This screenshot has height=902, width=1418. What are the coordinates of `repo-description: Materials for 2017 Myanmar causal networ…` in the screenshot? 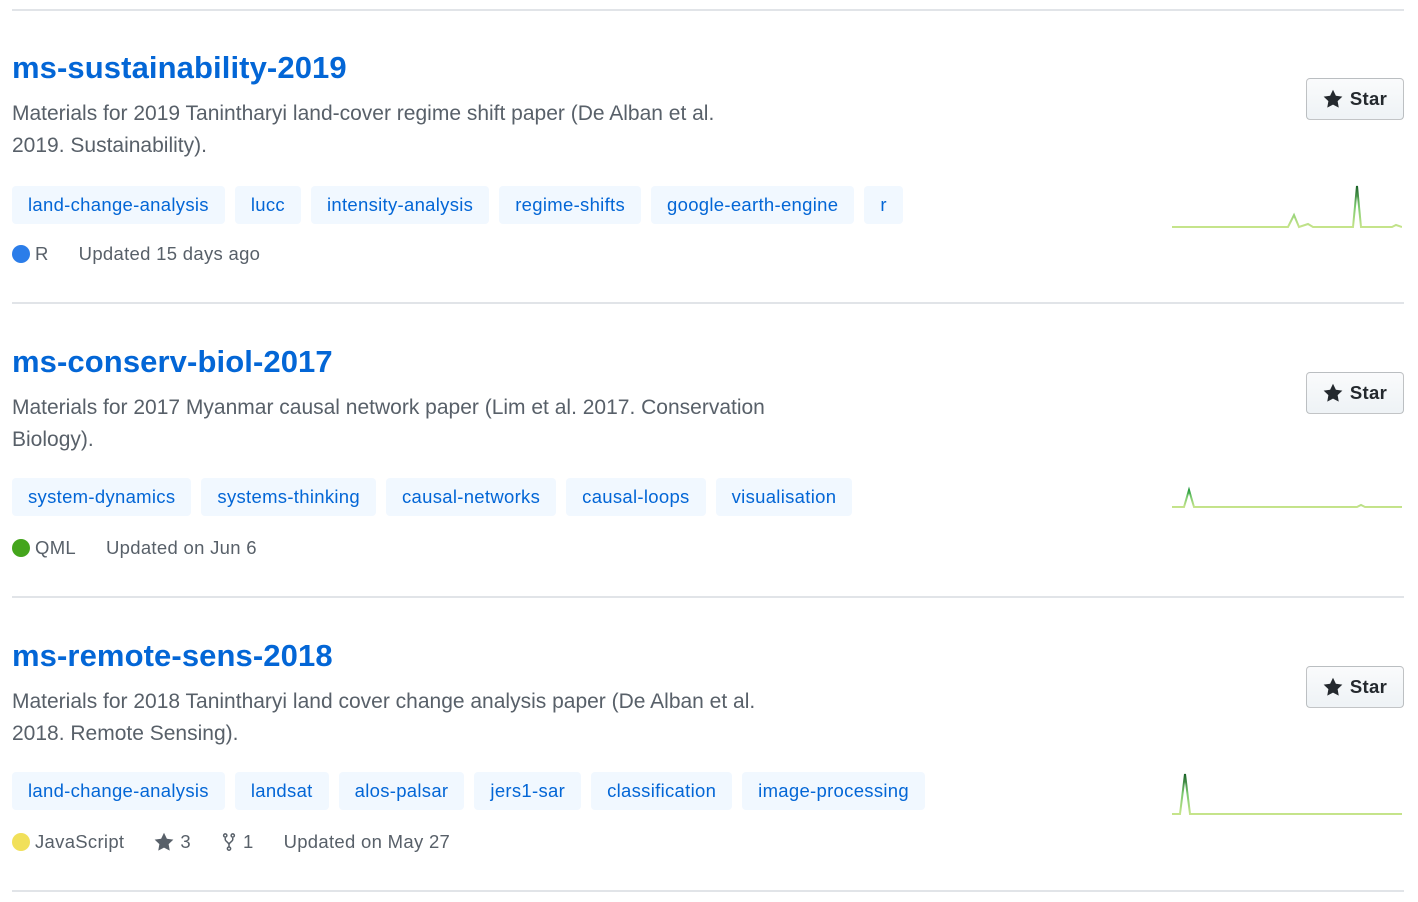 It's located at (388, 423).